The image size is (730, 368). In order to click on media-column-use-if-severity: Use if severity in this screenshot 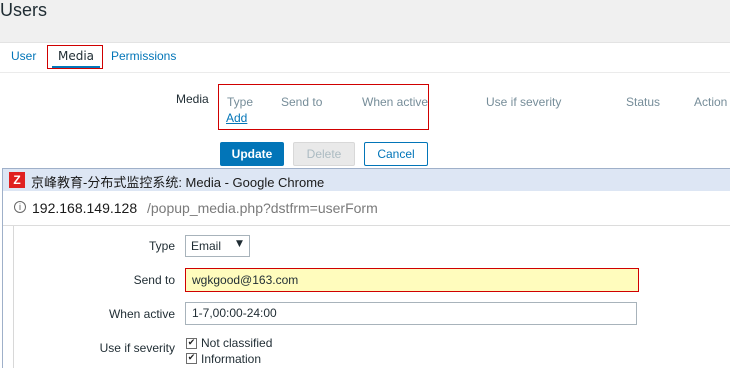, I will do `click(524, 102)`.